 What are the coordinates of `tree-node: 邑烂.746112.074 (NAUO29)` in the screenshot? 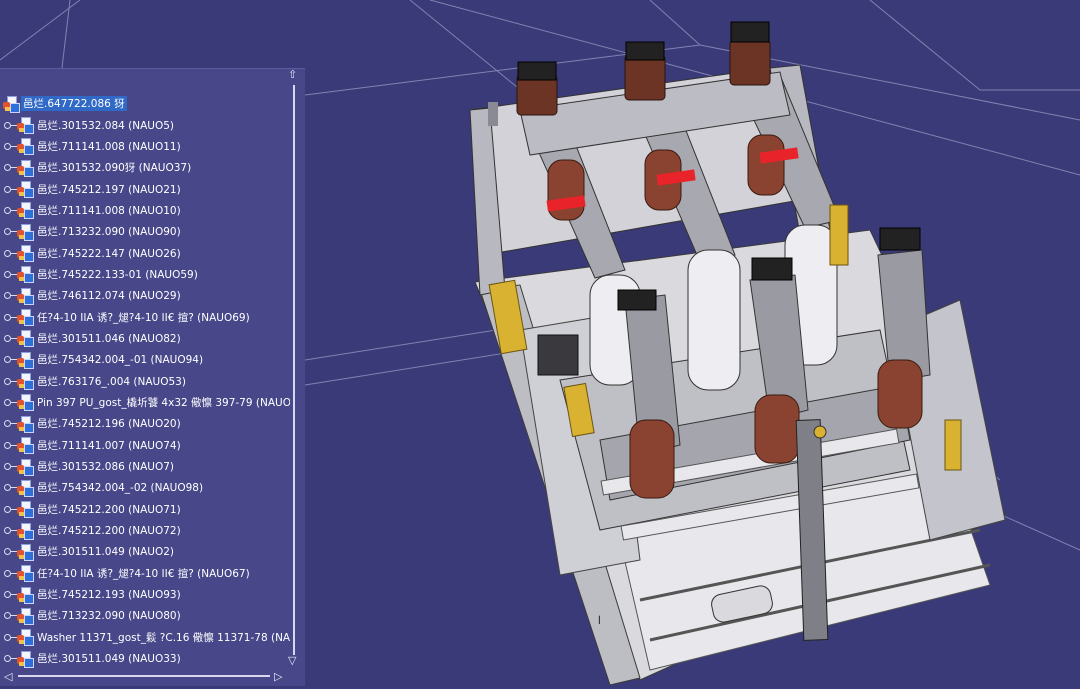 It's located at (145, 295).